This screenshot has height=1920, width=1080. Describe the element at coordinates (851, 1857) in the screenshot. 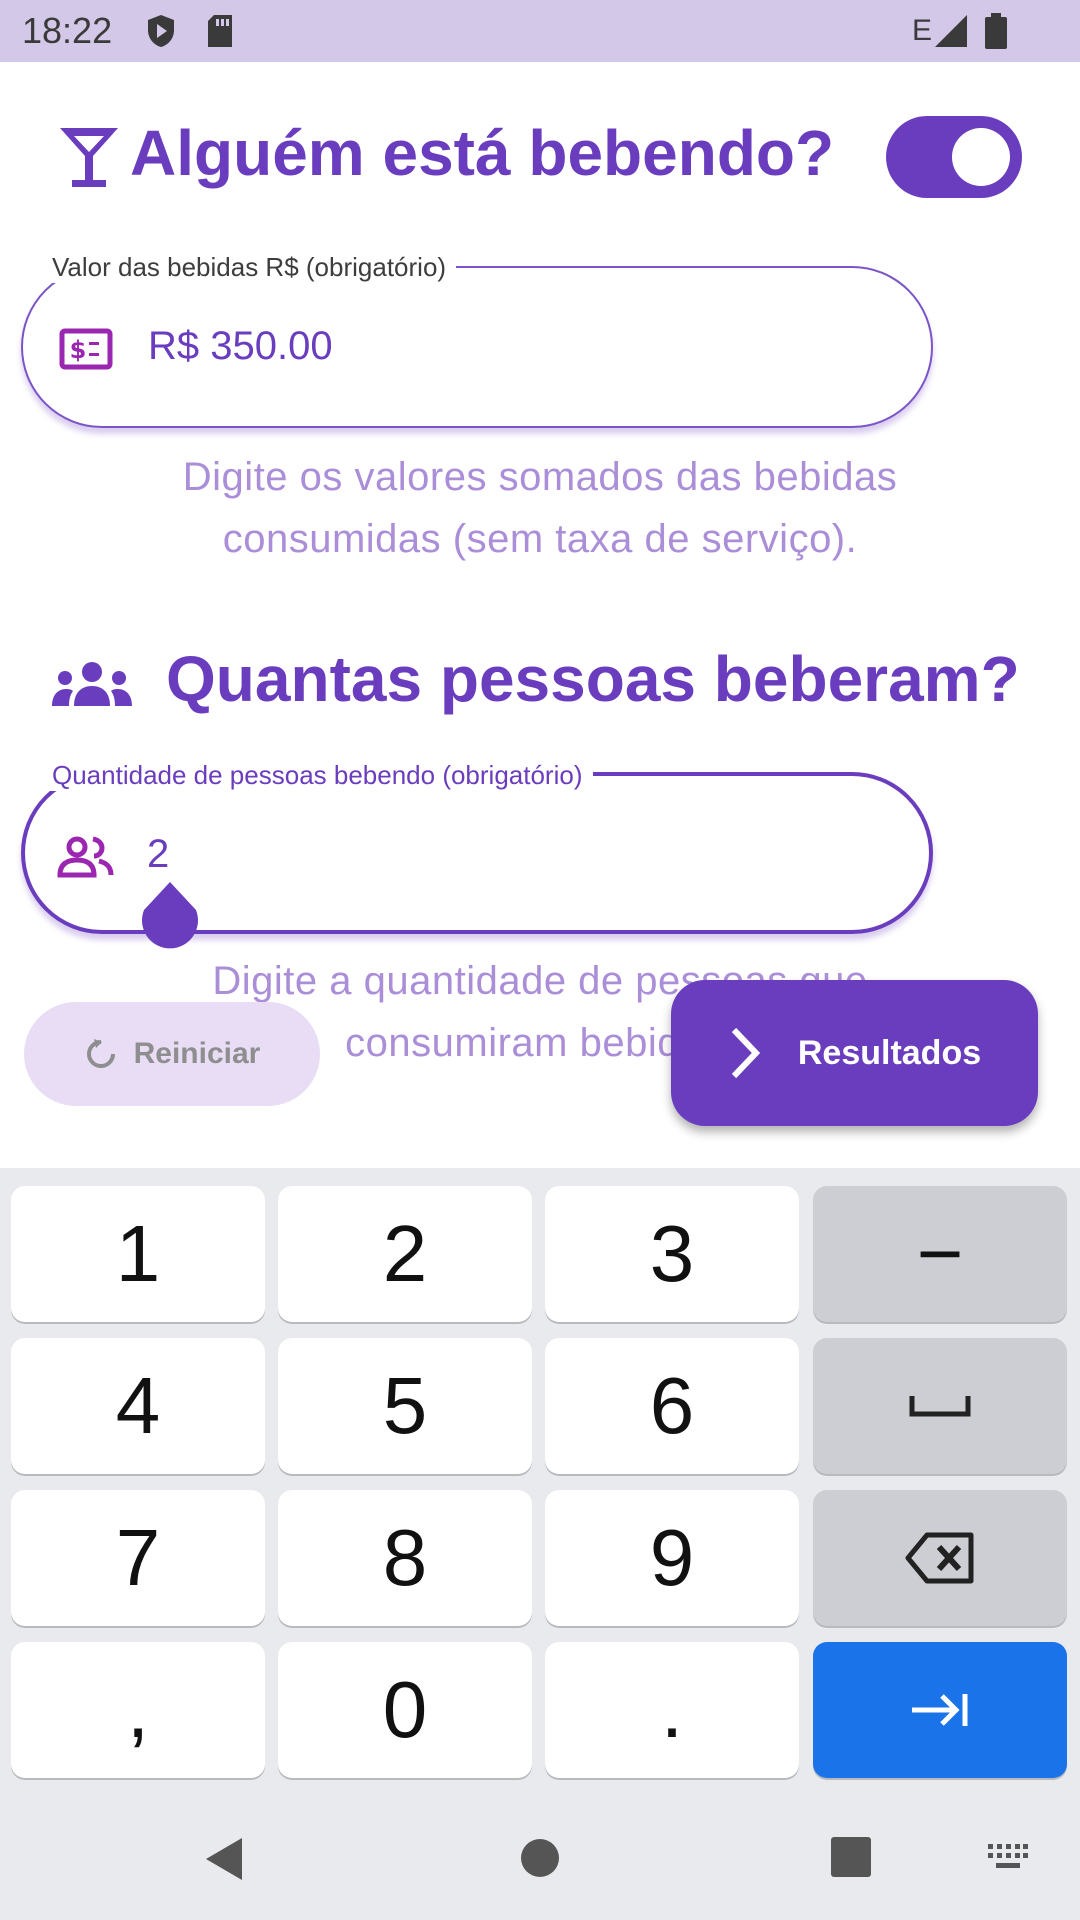

I see `recents-icon` at that location.